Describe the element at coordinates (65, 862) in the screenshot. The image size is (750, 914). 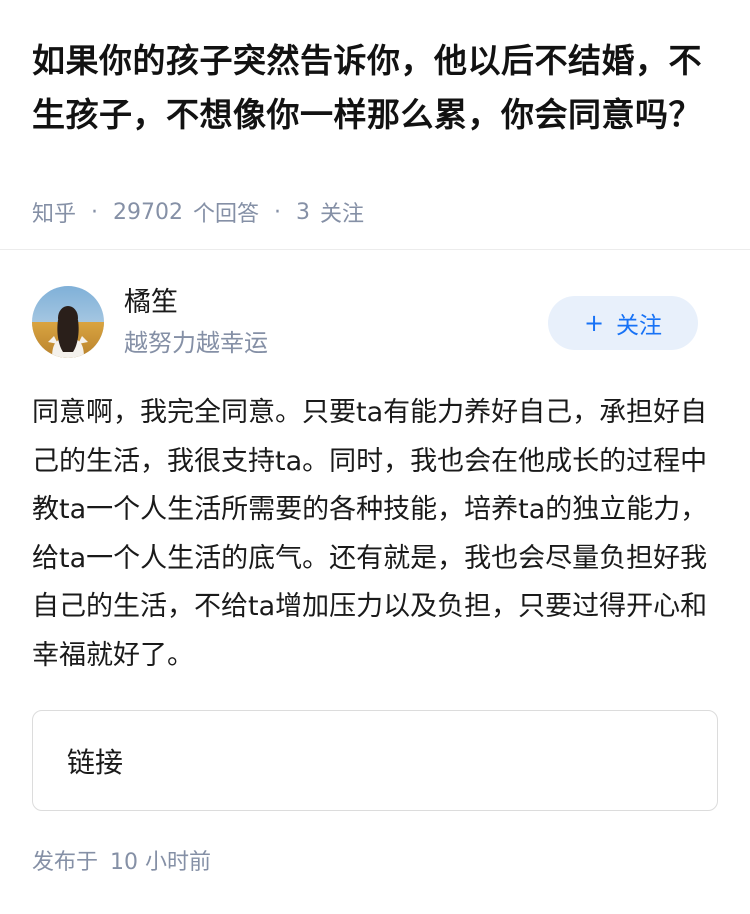
I see `publish-prefix: 发布于` at that location.